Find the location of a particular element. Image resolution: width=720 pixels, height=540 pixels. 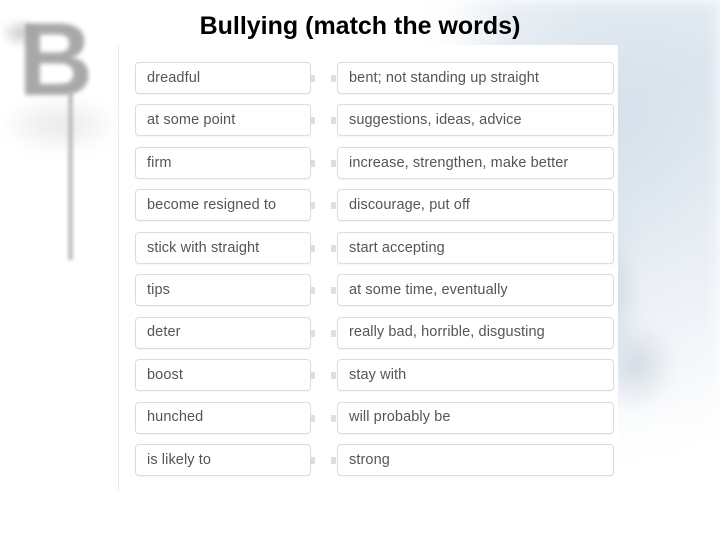

definition-card: strong is located at coordinates (475, 460).